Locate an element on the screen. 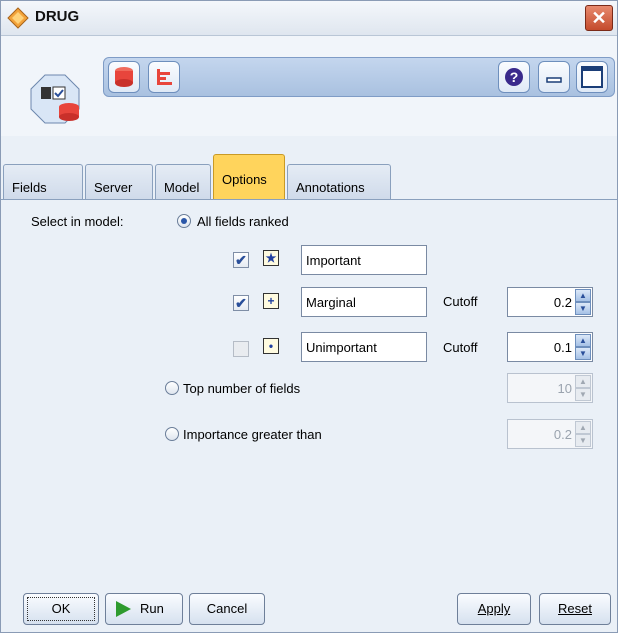 The width and height of the screenshot is (618, 633). importance-greater-radio is located at coordinates (172, 434).